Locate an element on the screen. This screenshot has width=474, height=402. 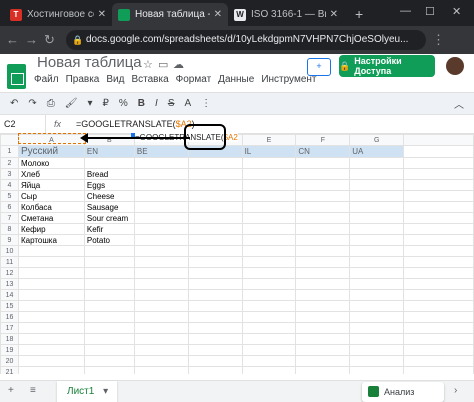
lang-header-cell: CN is located at coordinates (323, 151).